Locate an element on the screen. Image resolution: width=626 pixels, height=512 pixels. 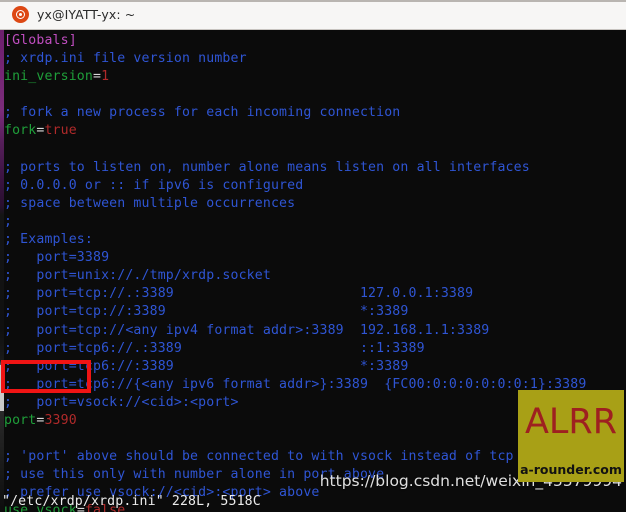
watermark-logo-title: ALRR is located at coordinates (571, 422).